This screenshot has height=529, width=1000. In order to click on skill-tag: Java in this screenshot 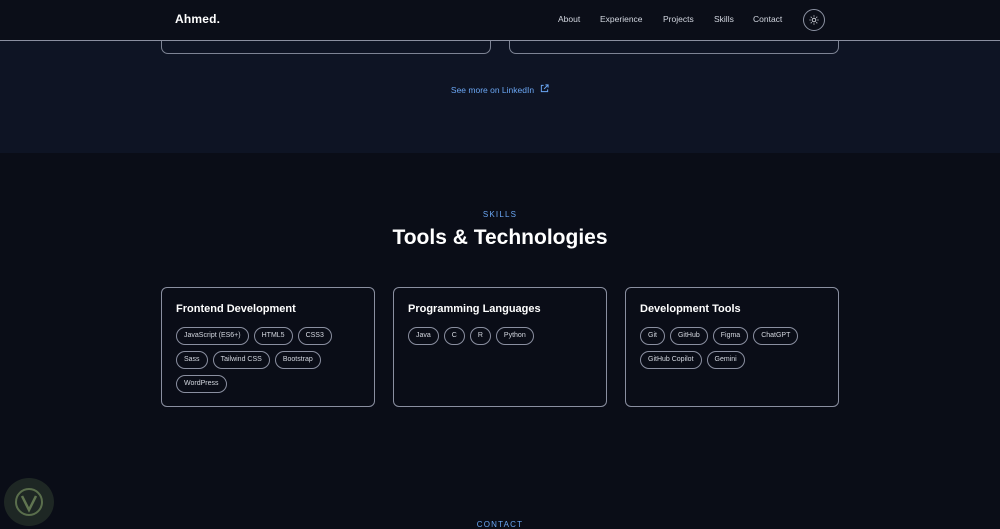, I will do `click(423, 336)`.